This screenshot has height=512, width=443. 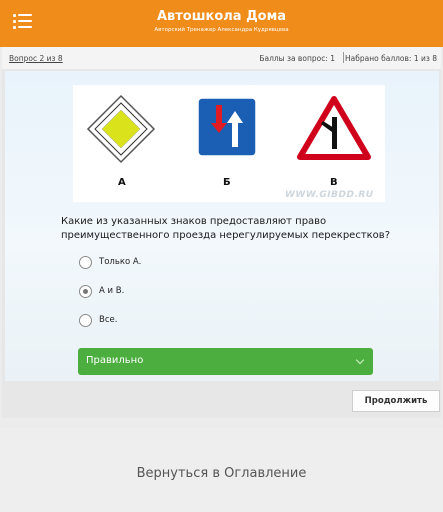 I want to click on chevron-down-icon, so click(x=360, y=360).